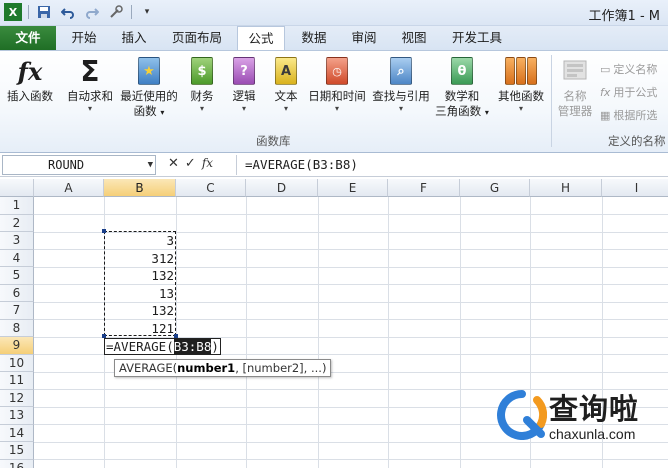 The width and height of the screenshot is (668, 468). I want to click on row-header-8: 8, so click(17, 328).